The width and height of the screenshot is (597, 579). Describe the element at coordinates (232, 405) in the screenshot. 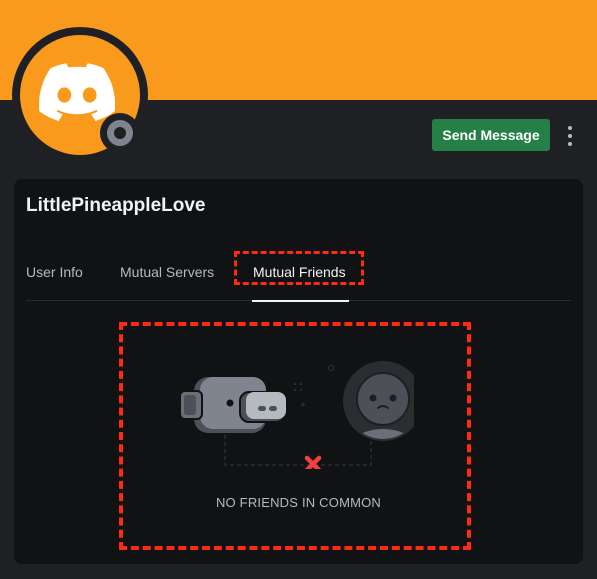

I see `robot-icon` at that location.